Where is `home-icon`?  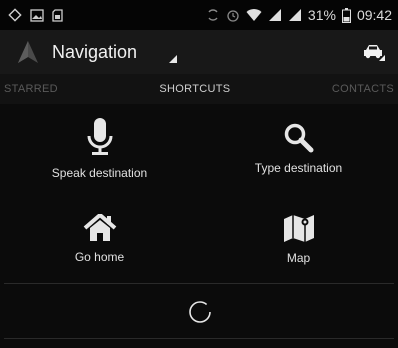 home-icon is located at coordinates (100, 228).